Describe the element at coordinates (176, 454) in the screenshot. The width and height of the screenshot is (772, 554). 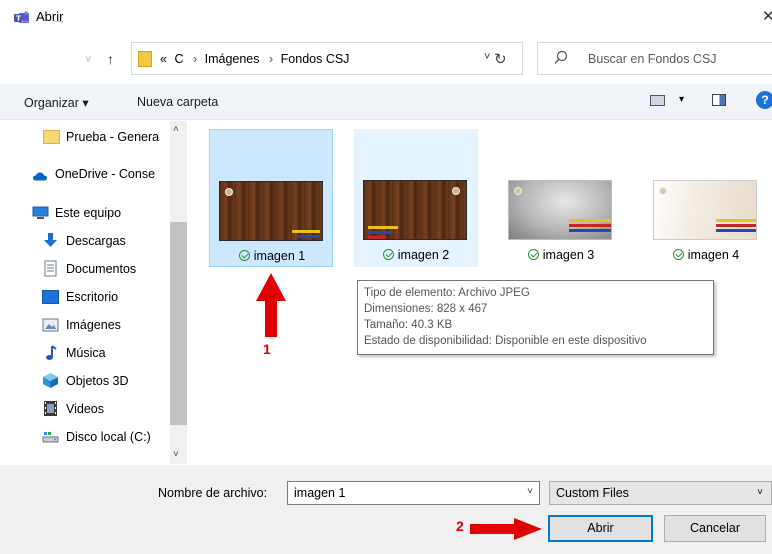
I see `scroll-down-icon: ˅` at that location.